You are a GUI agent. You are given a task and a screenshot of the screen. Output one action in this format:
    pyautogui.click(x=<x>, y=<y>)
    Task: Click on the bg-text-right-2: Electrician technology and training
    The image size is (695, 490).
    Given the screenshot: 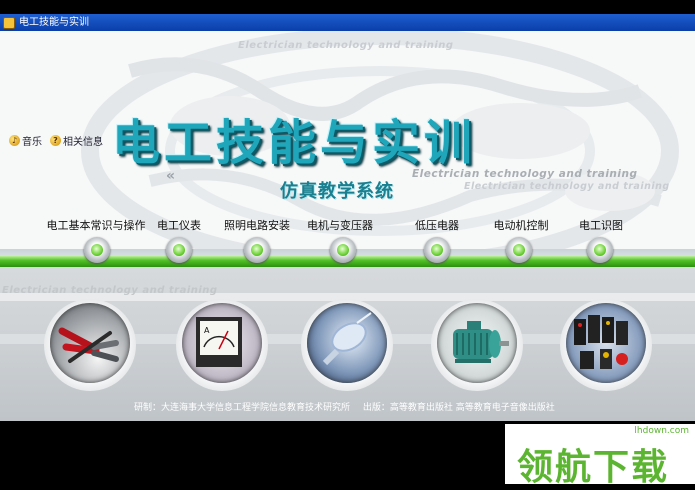 What is the action you would take?
    pyautogui.click(x=567, y=186)
    